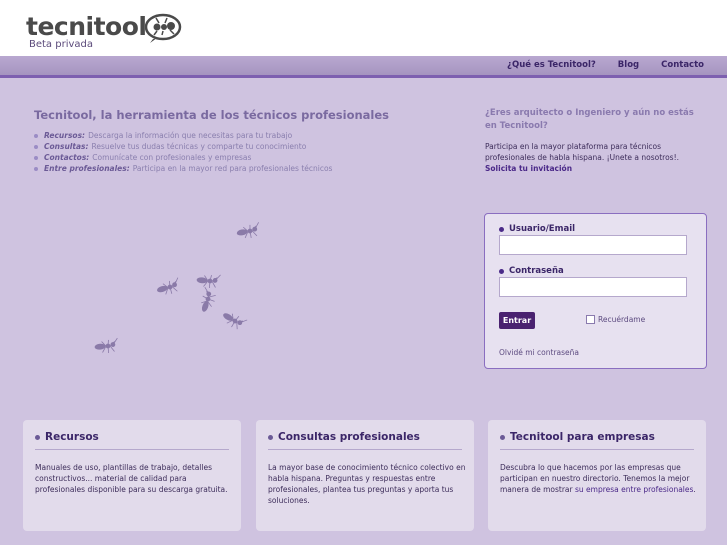 This screenshot has height=545, width=727. I want to click on ants-illustration, so click(176, 288).